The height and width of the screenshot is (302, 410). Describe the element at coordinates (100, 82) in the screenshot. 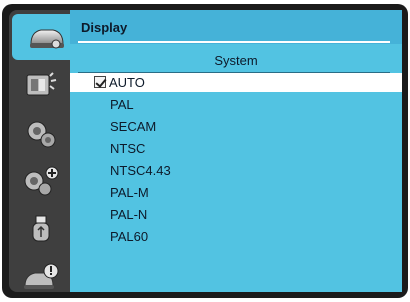

I see `checkmark-icon` at that location.